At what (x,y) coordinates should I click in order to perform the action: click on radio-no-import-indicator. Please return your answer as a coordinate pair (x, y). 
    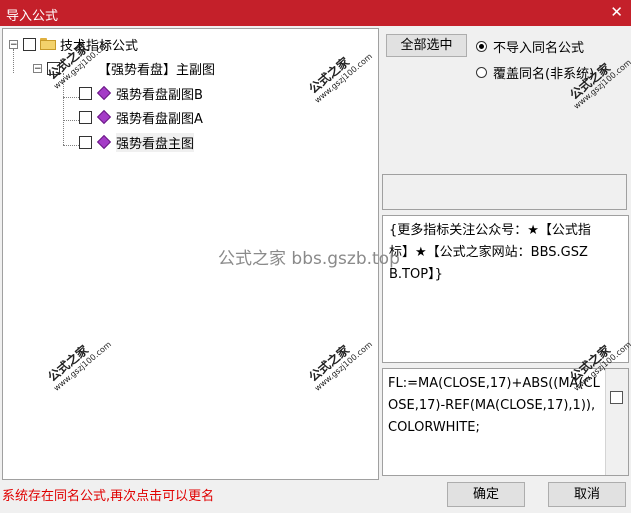
    Looking at the image, I should click on (481, 46).